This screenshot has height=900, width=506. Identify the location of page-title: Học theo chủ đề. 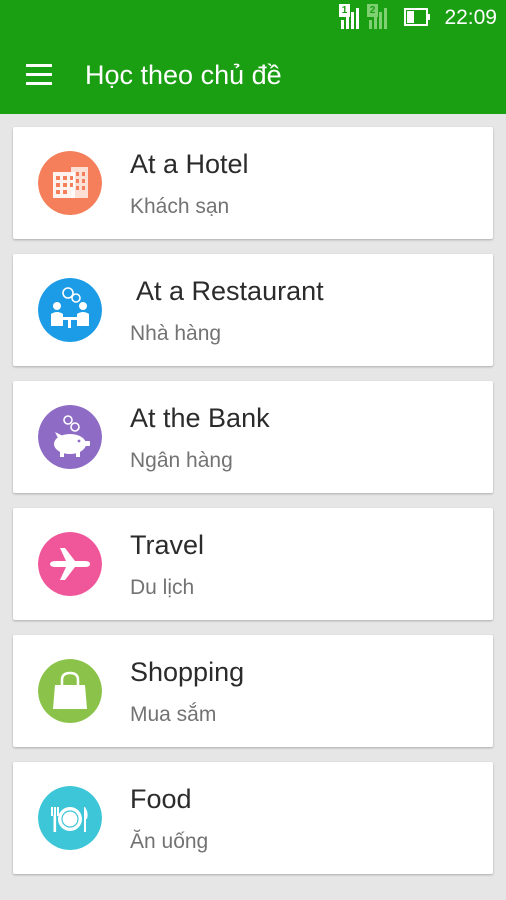
(183, 75).